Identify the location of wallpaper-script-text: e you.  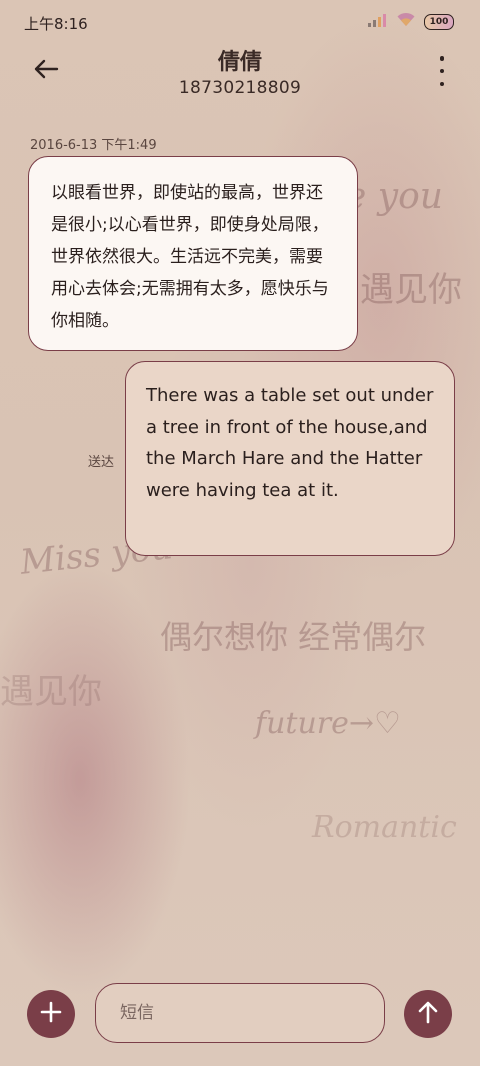
(394, 196).